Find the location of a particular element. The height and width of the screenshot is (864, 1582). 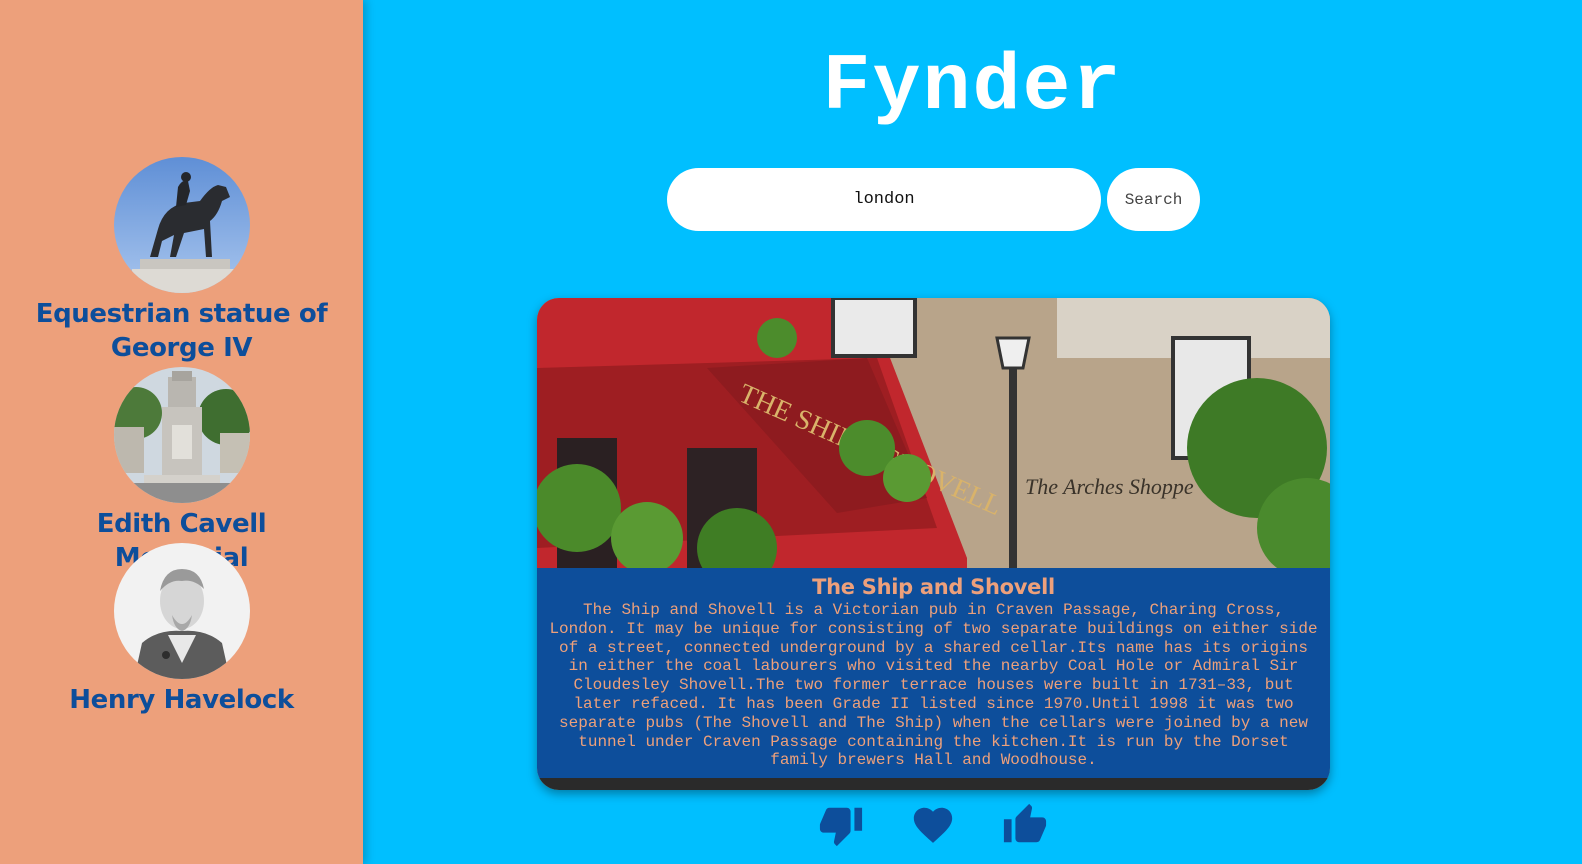

app-title: Fynder is located at coordinates (972, 87).